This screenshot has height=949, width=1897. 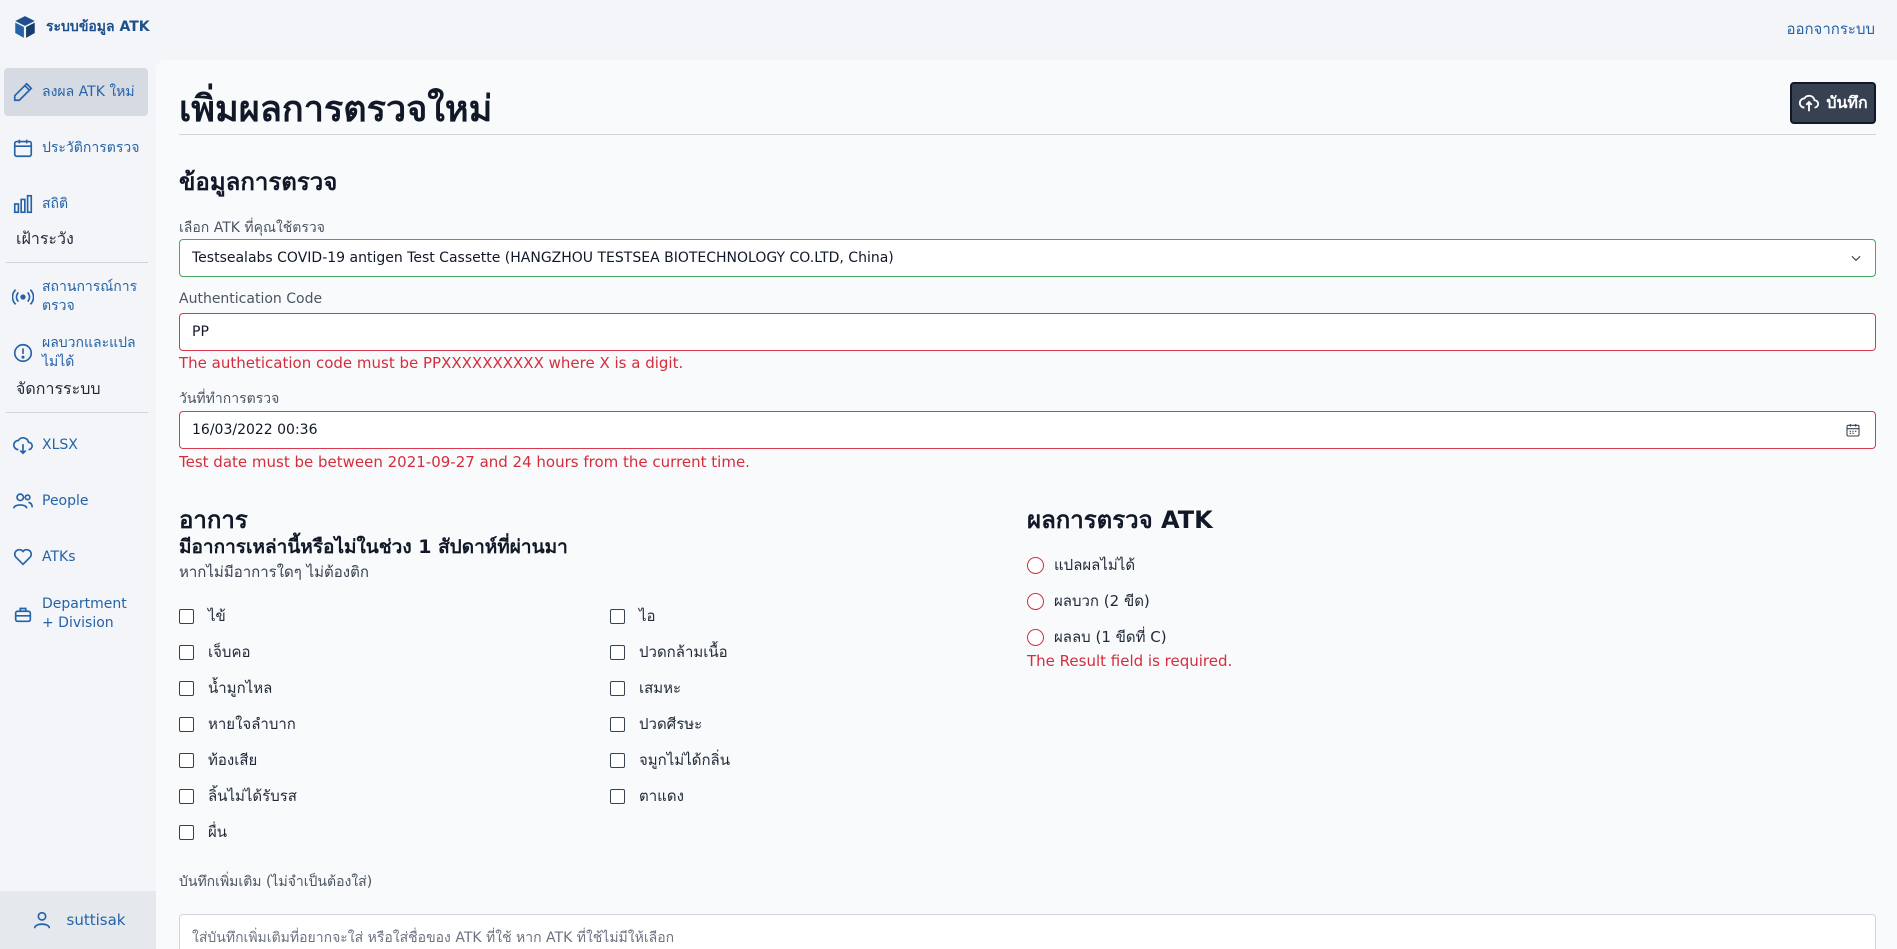 I want to click on symptom-checkbox: ลิ้นไม่ได้รับรส, so click(x=238, y=796).